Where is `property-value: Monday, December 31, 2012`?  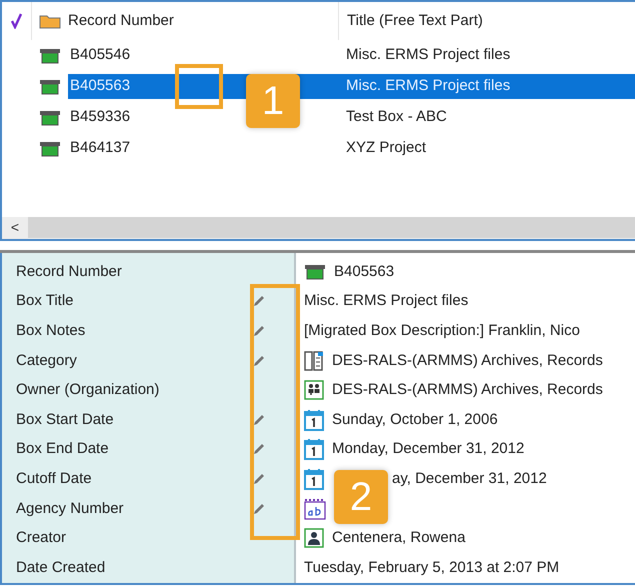 property-value: Monday, December 31, 2012 is located at coordinates (428, 449).